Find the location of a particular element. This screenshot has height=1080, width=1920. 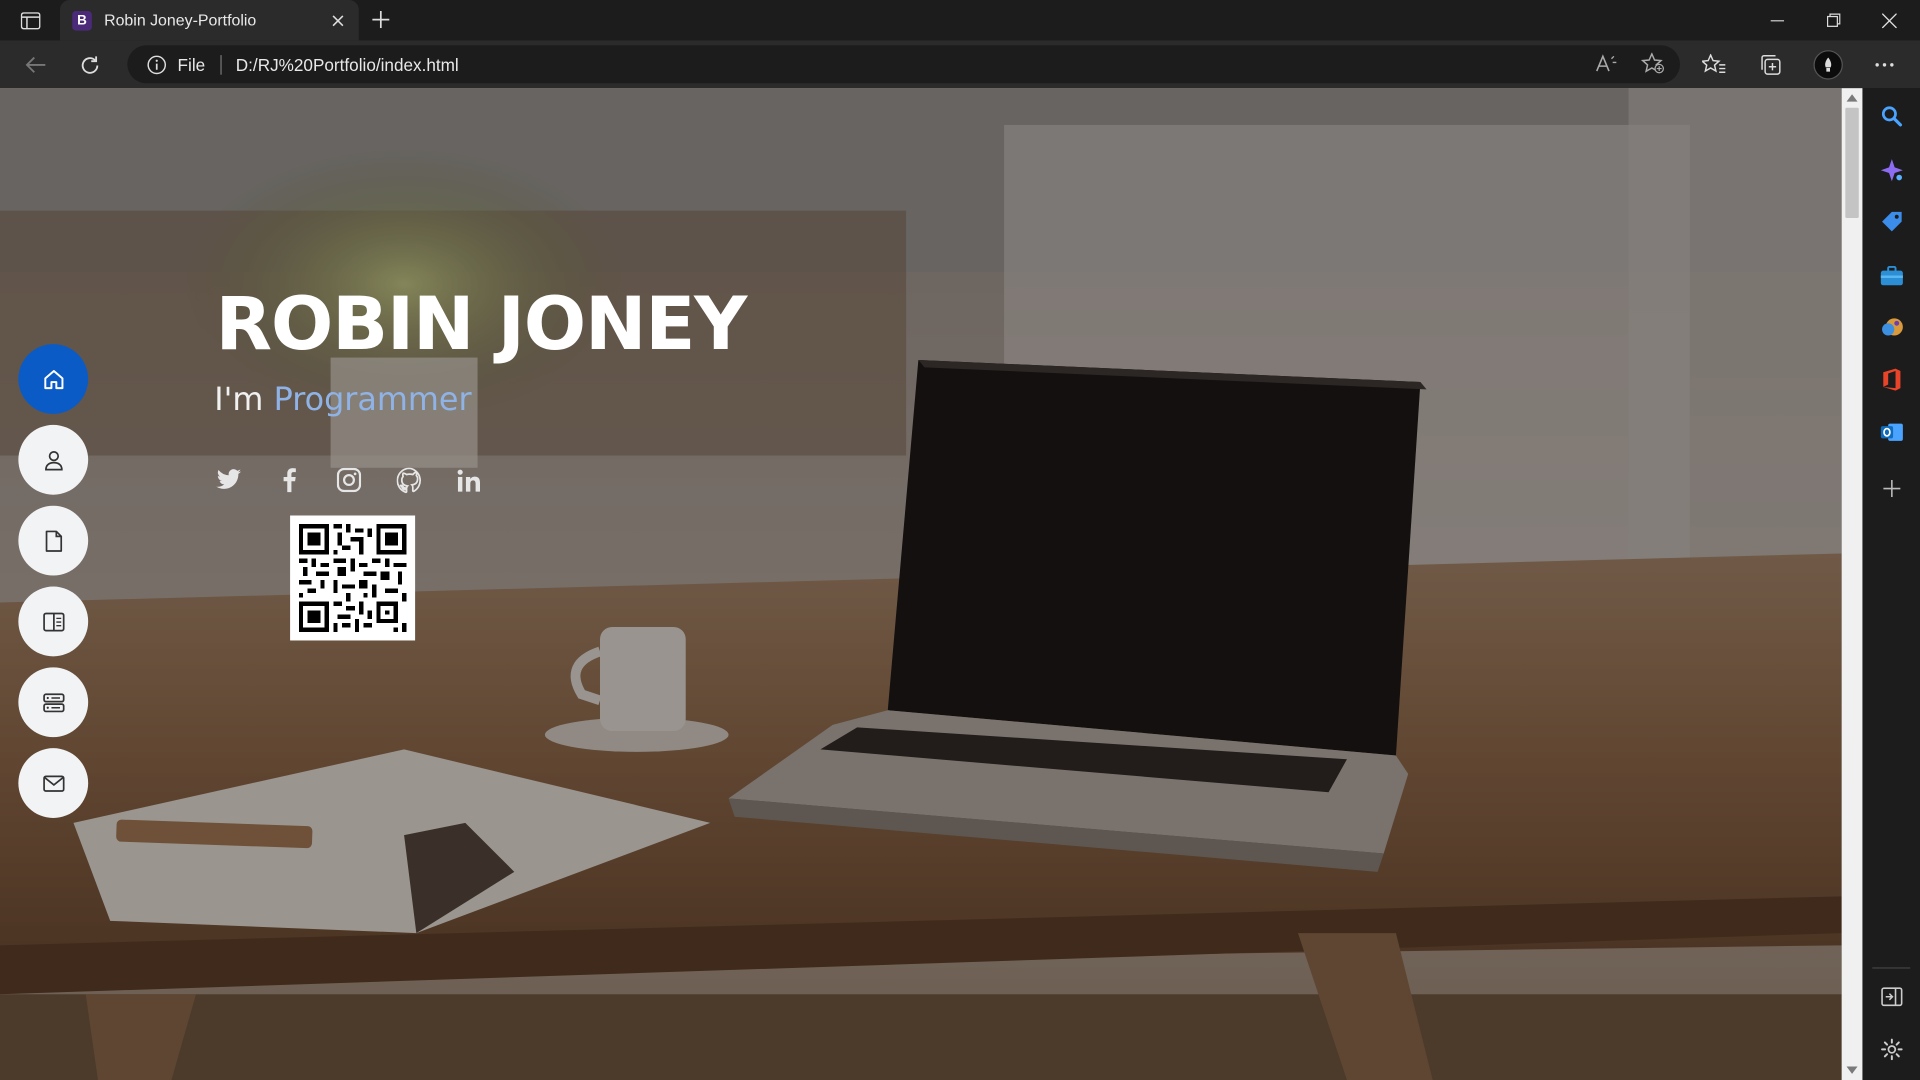

home-icon is located at coordinates (53, 379).